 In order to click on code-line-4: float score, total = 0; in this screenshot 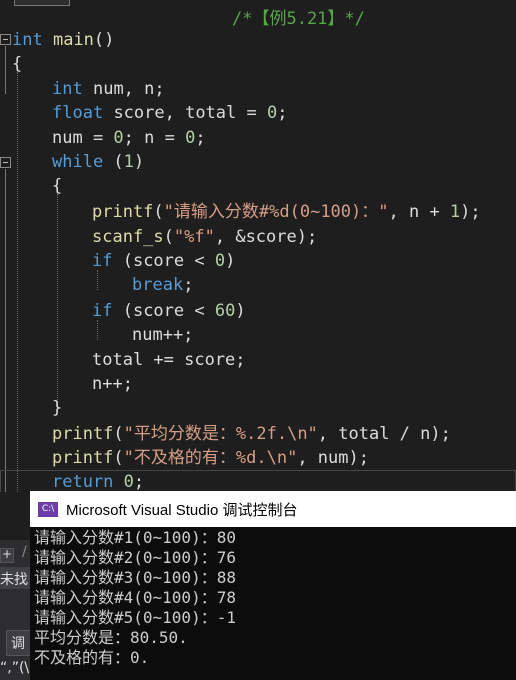, I will do `click(169, 113)`.